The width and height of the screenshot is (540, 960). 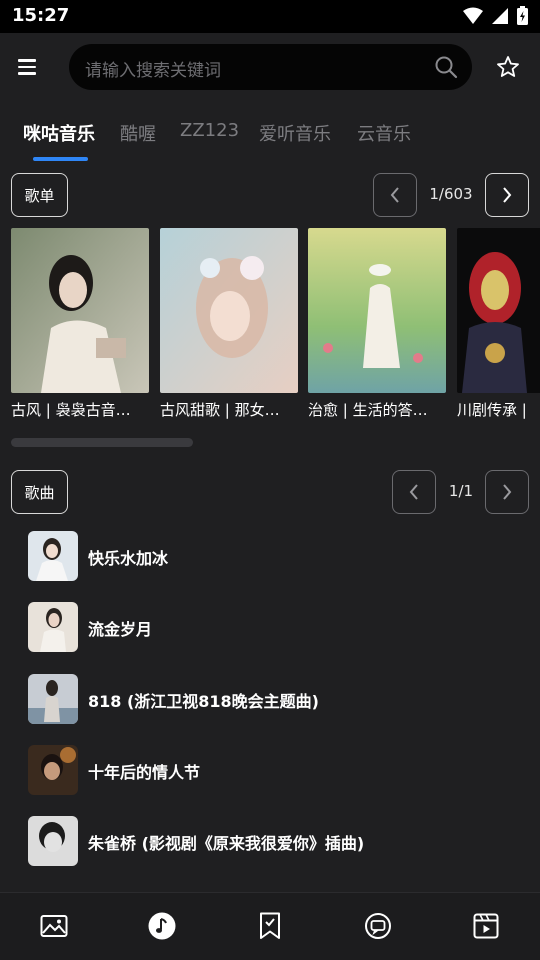 I want to click on status-icons, so click(x=495, y=15).